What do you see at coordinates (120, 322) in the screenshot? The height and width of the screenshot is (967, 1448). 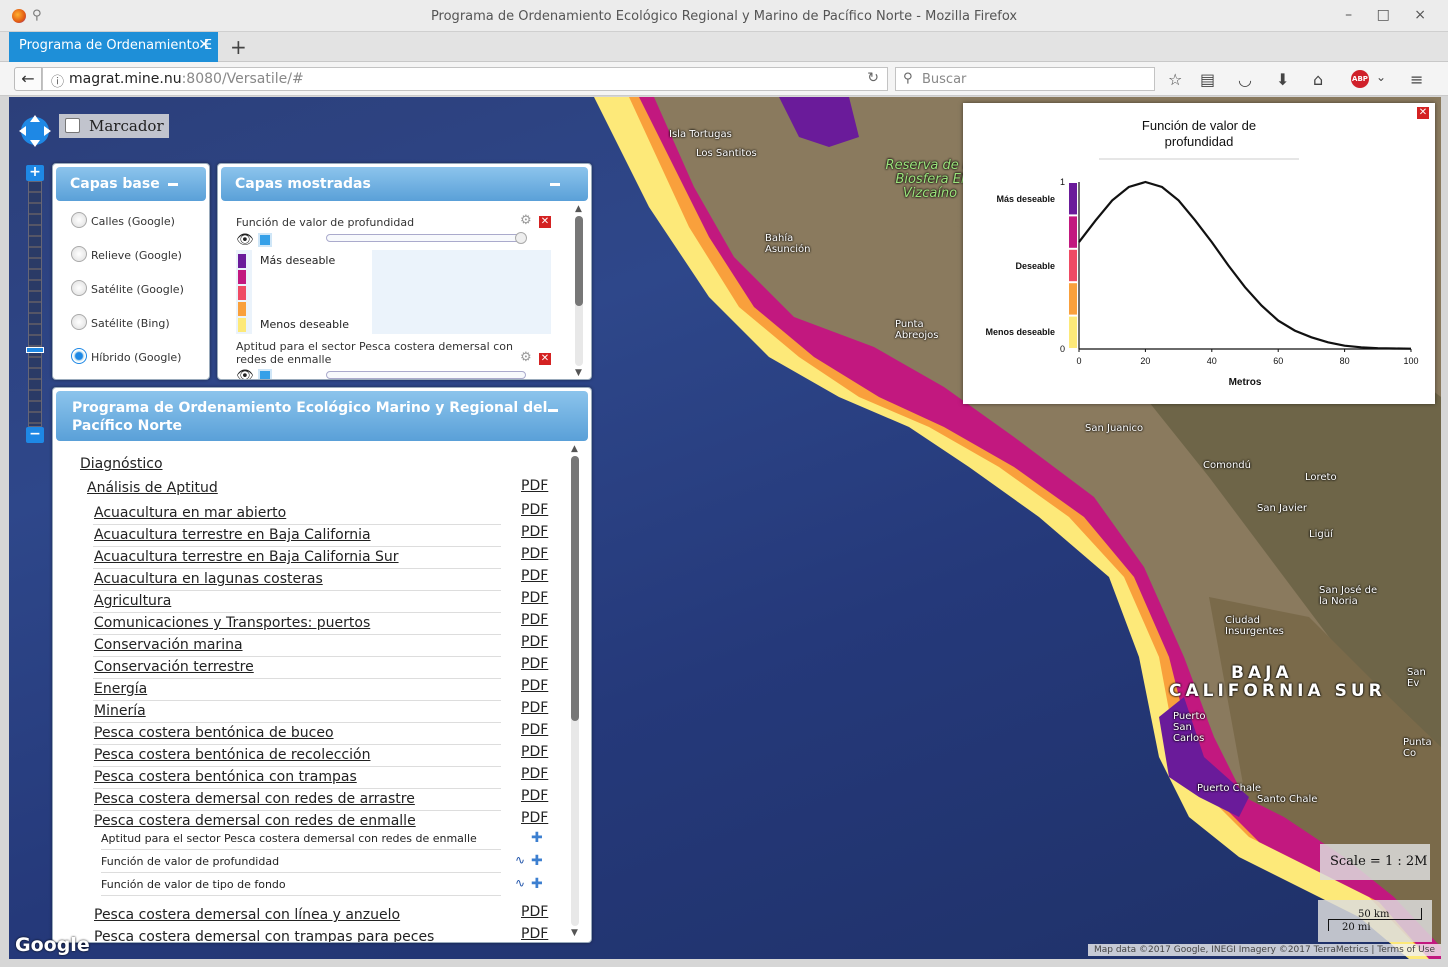 I see `basemap-option-satelite-bing: Satélite (Bing)` at bounding box center [120, 322].